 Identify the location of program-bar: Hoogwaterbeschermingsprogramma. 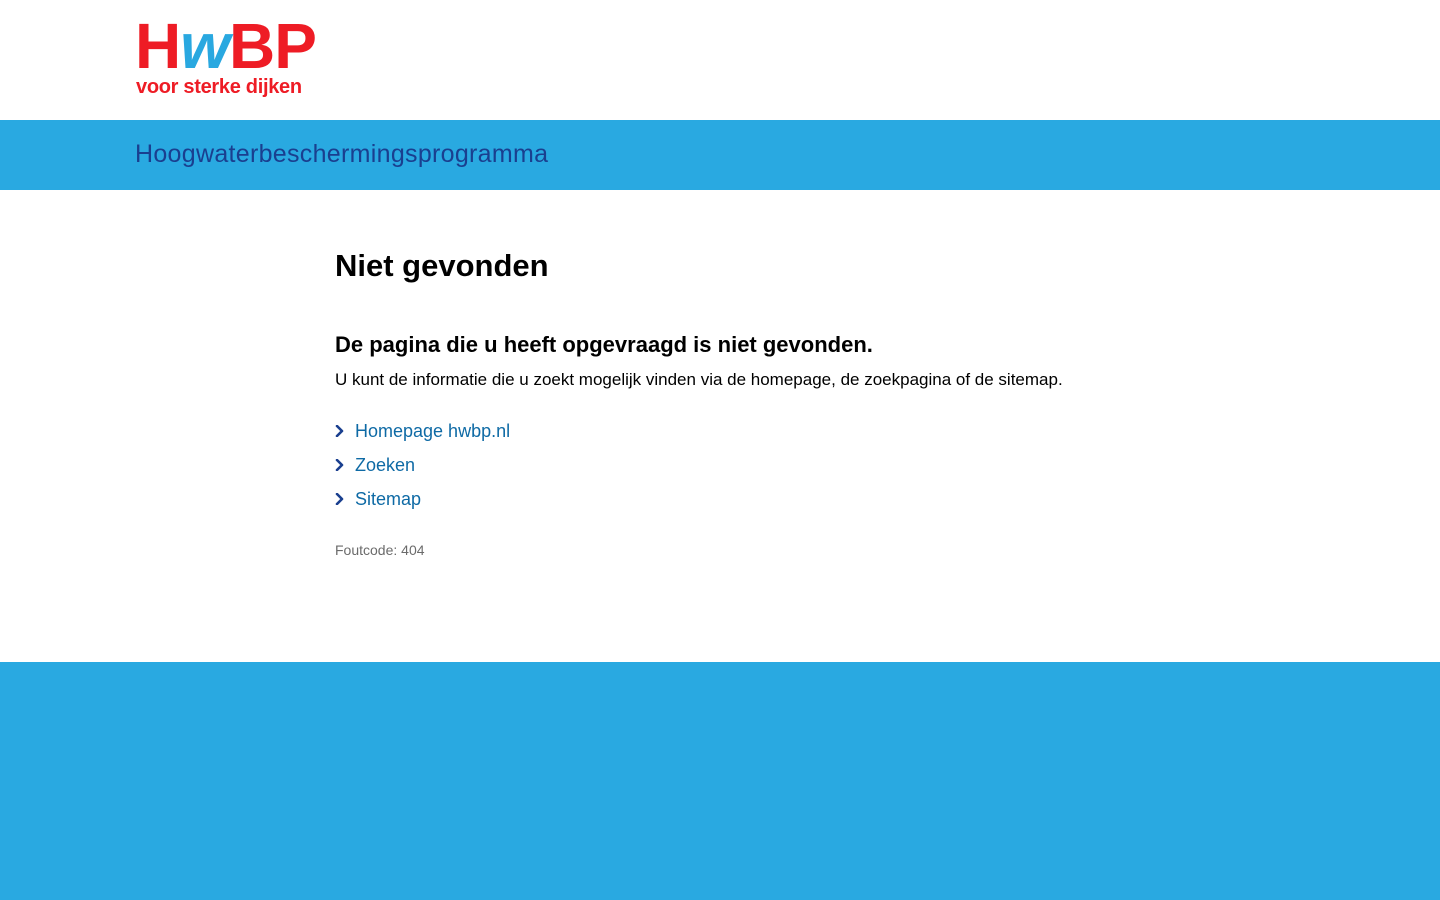
(720, 155).